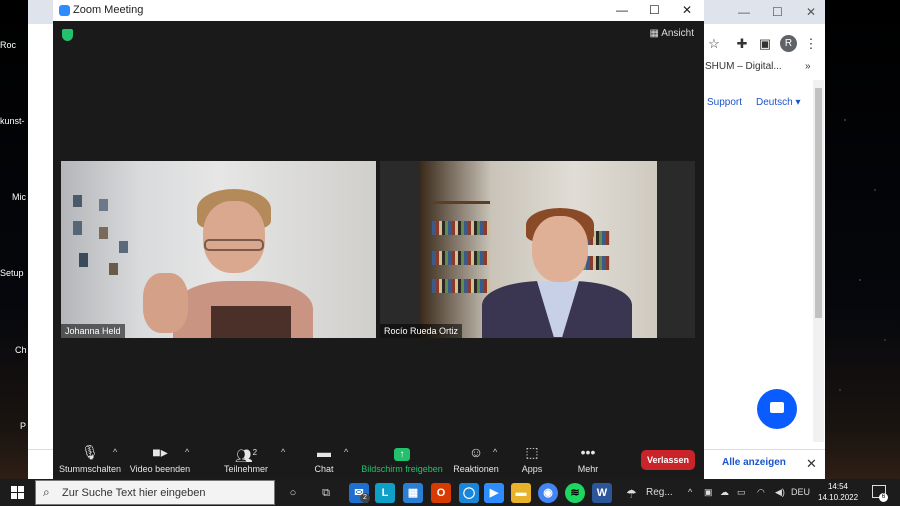  I want to click on weather-icon: ☂, so click(631, 494).